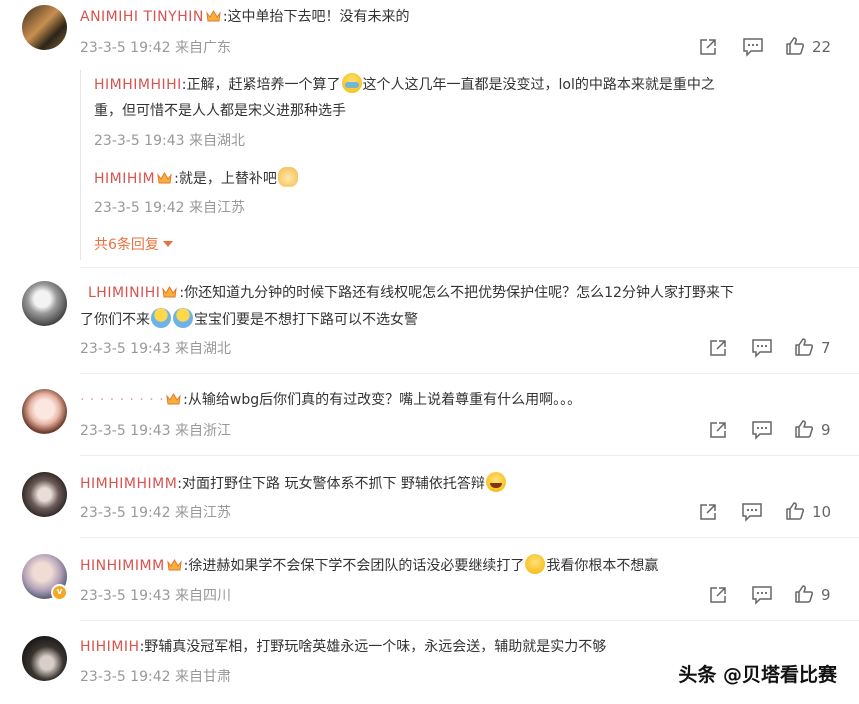  Describe the element at coordinates (351, 83) in the screenshot. I see `crying-emoji-icon` at that location.